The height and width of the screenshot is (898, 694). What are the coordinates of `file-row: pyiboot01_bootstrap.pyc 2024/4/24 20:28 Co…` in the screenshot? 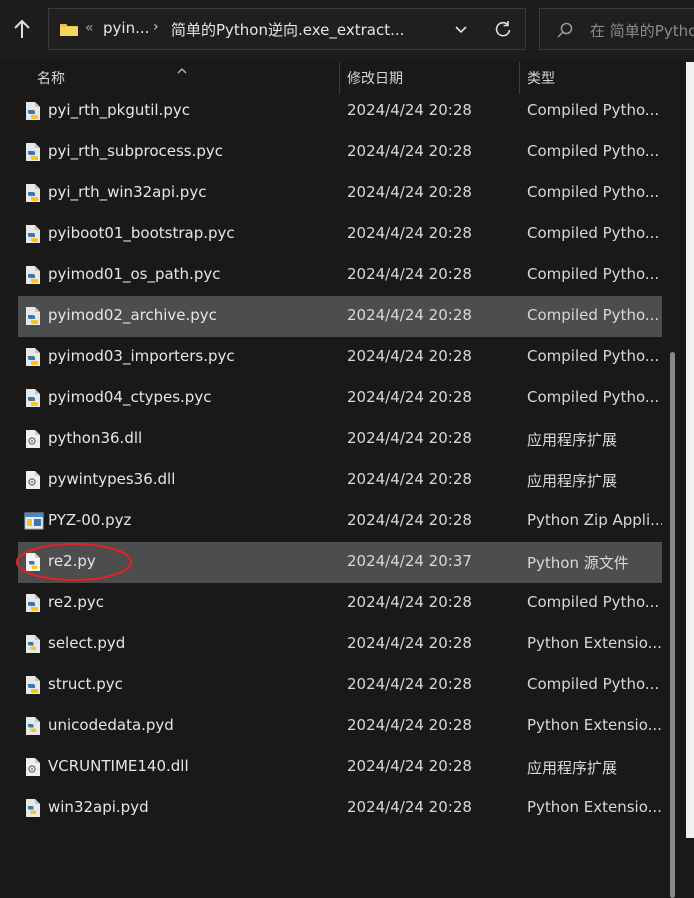 It's located at (340, 234).